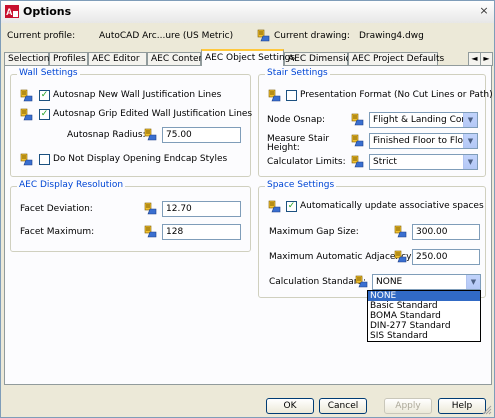  I want to click on space-auto-update-icon, so click(274, 206).